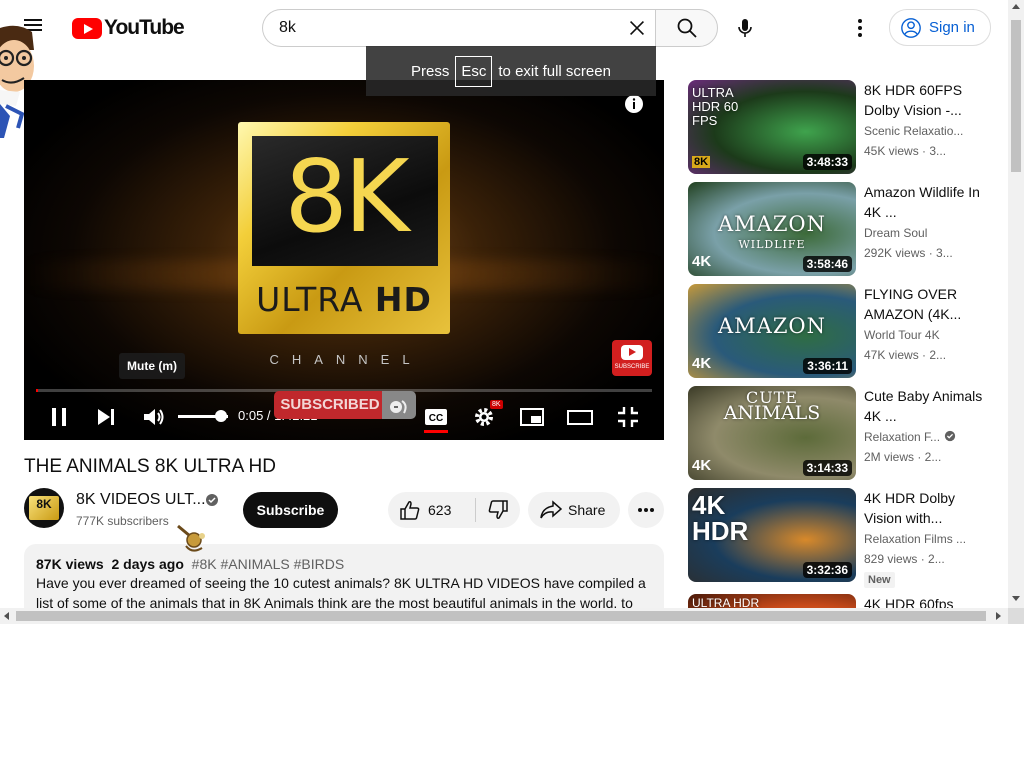  I want to click on video-thumbnail: AMAZON WILDLIFE 4K 3:58:46, so click(772, 229).